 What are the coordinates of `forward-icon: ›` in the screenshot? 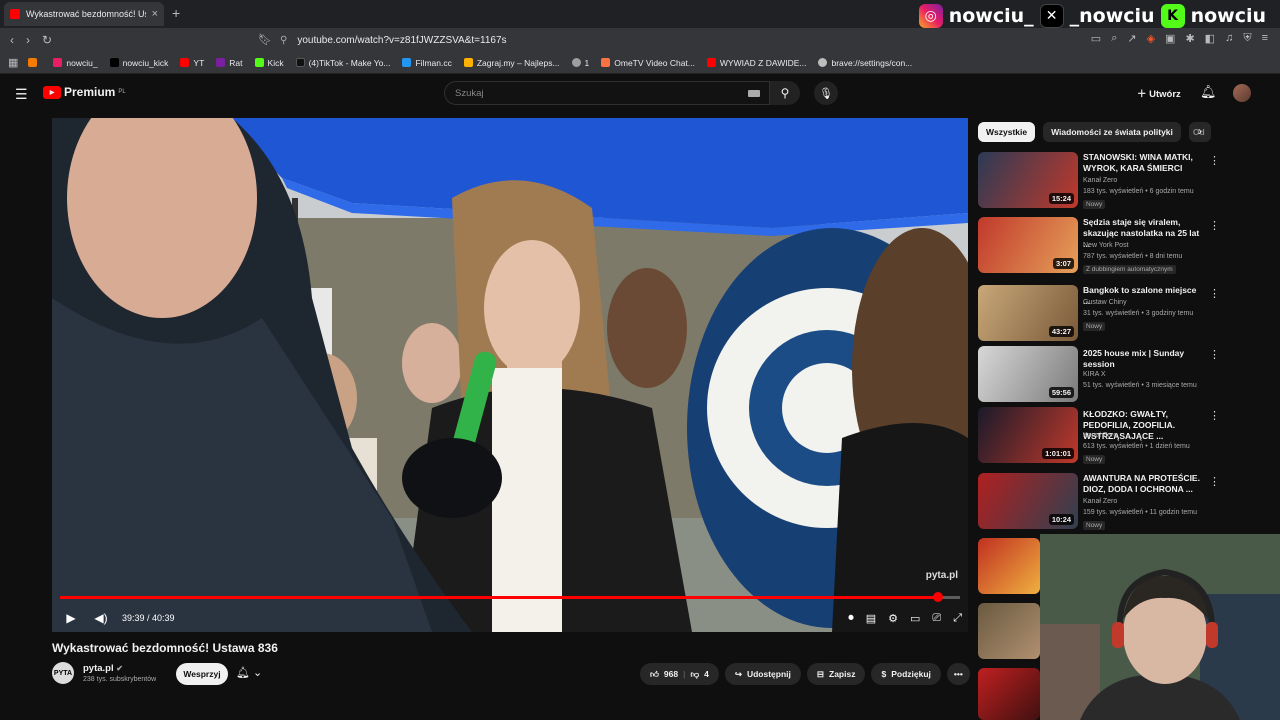 It's located at (28, 40).